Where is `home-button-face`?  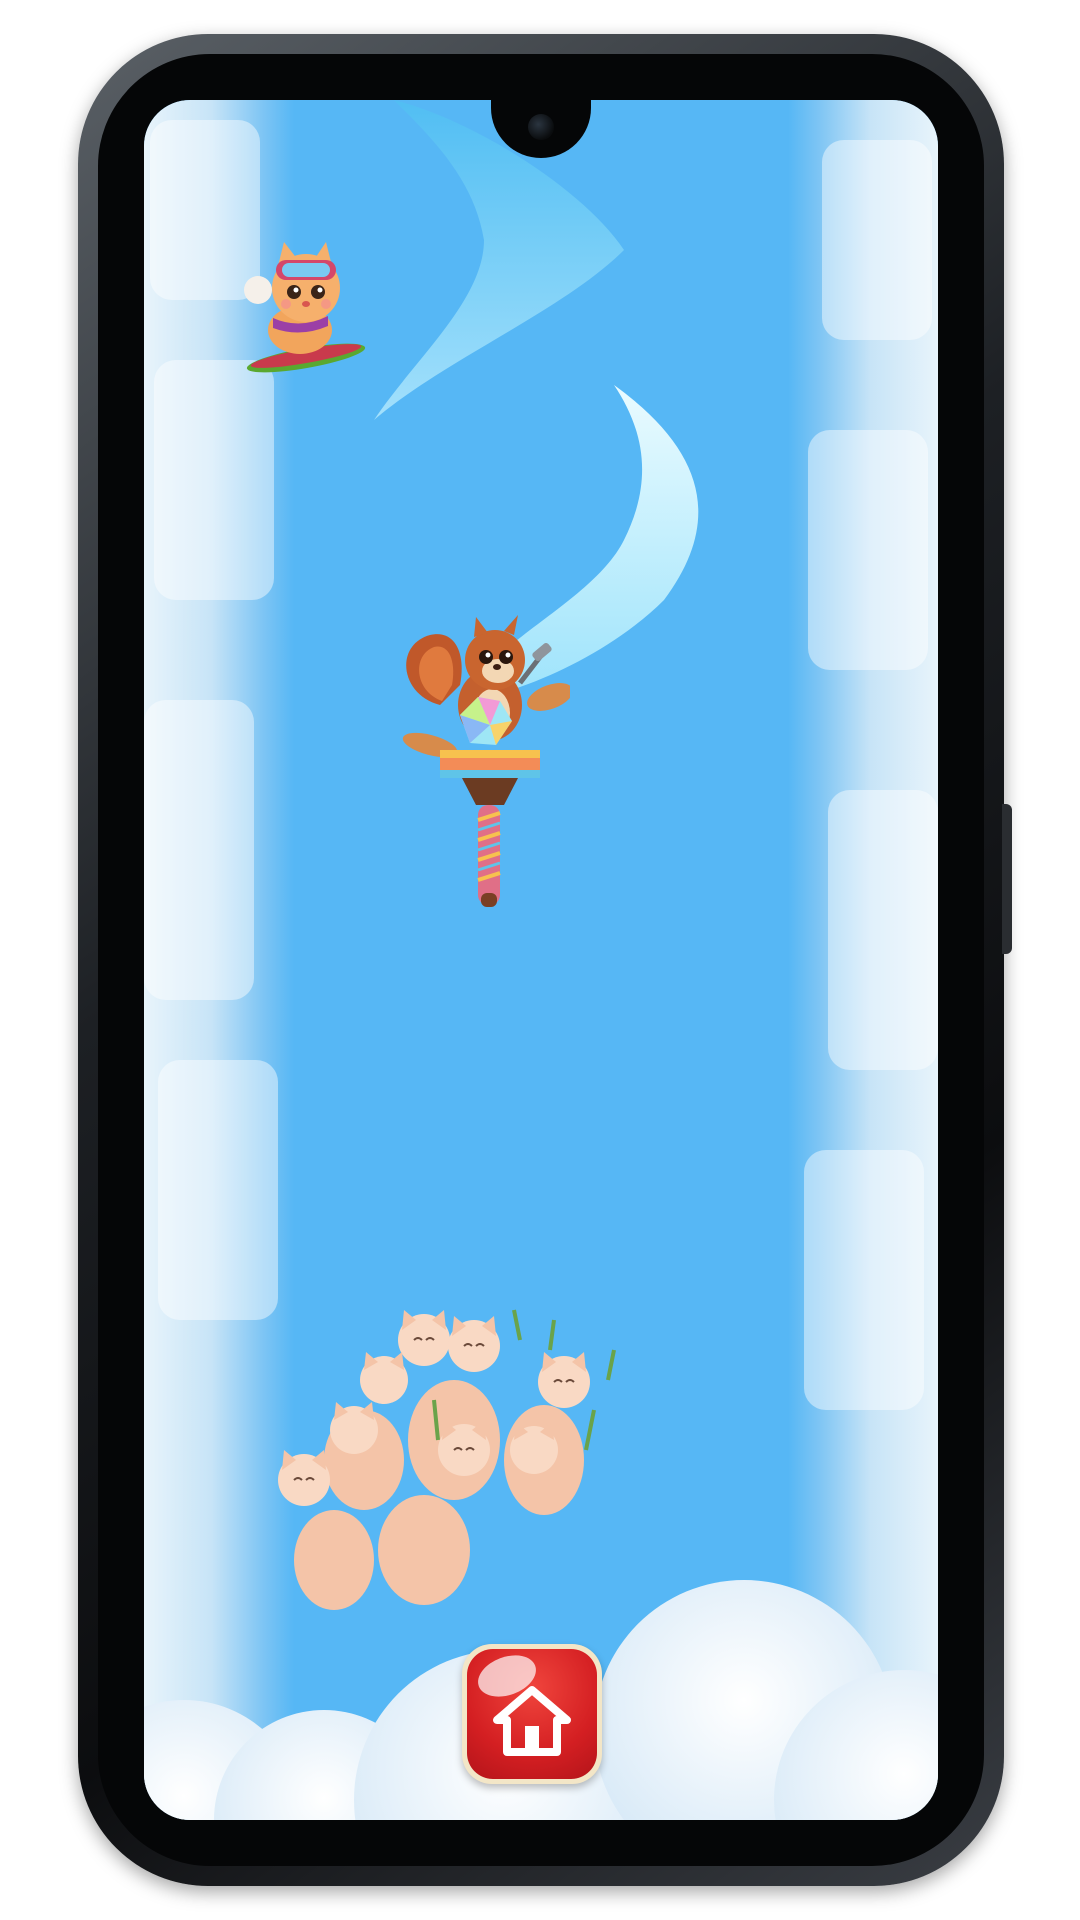 home-button-face is located at coordinates (532, 1714).